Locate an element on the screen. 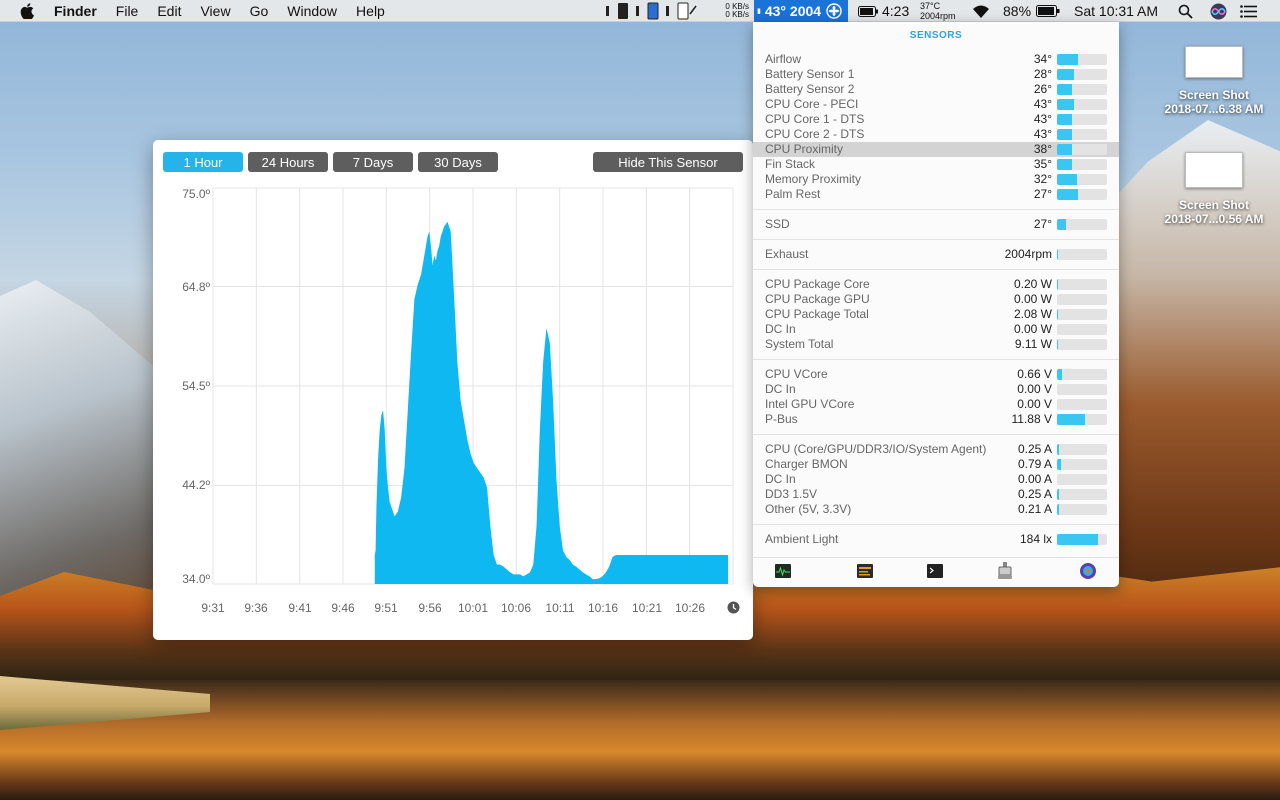 This screenshot has width=1280, height=800. sensor-row: Fin Stack 35° is located at coordinates (936, 164).